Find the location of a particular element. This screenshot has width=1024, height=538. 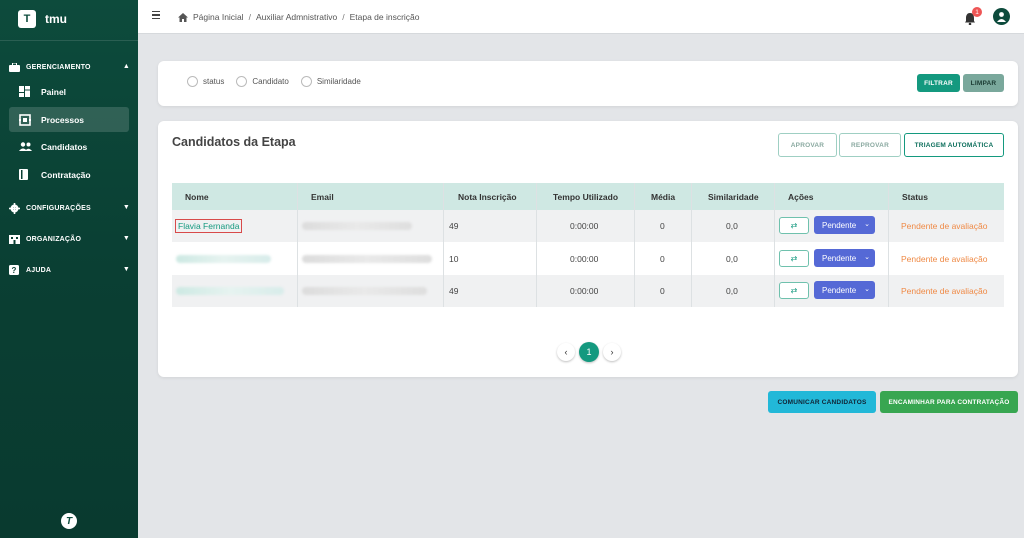

header-tempo: Tempo Utilizado is located at coordinates (586, 196).